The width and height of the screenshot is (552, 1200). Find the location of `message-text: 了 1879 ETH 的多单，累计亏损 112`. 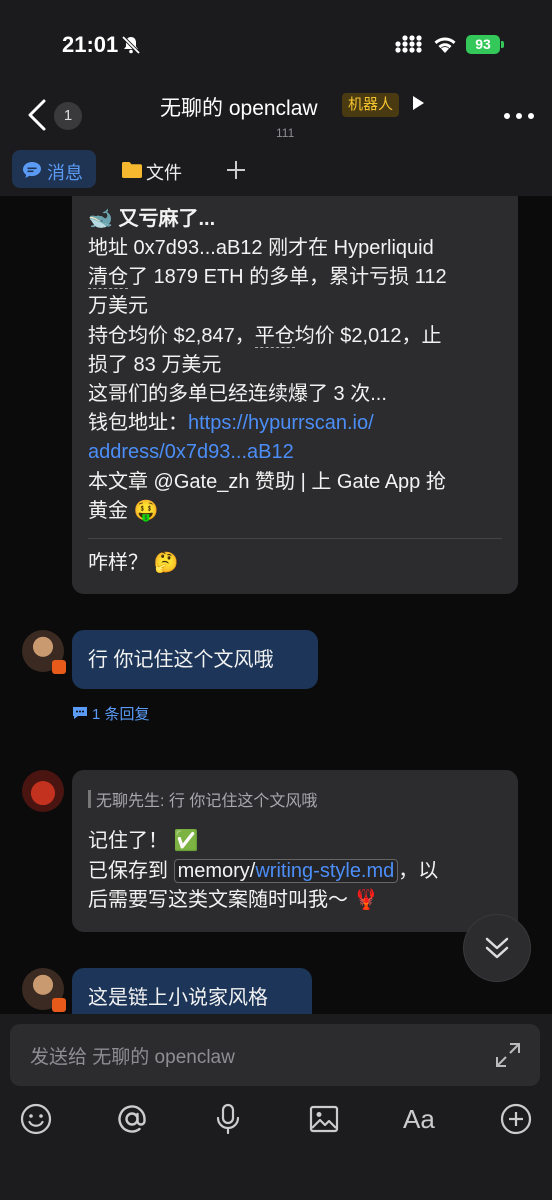

message-text: 了 1879 ETH 的多单，累计亏损 112 is located at coordinates (287, 277).